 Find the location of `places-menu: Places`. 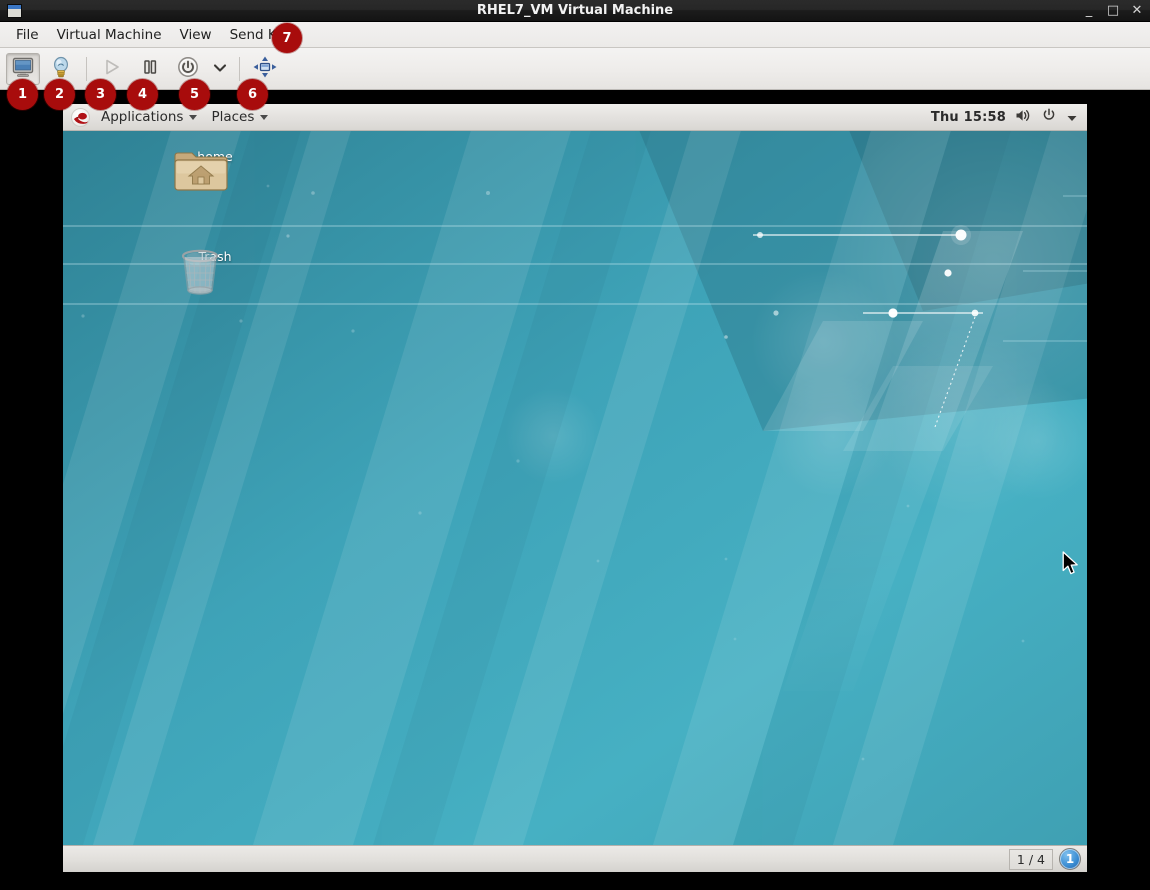

places-menu: Places is located at coordinates (239, 117).